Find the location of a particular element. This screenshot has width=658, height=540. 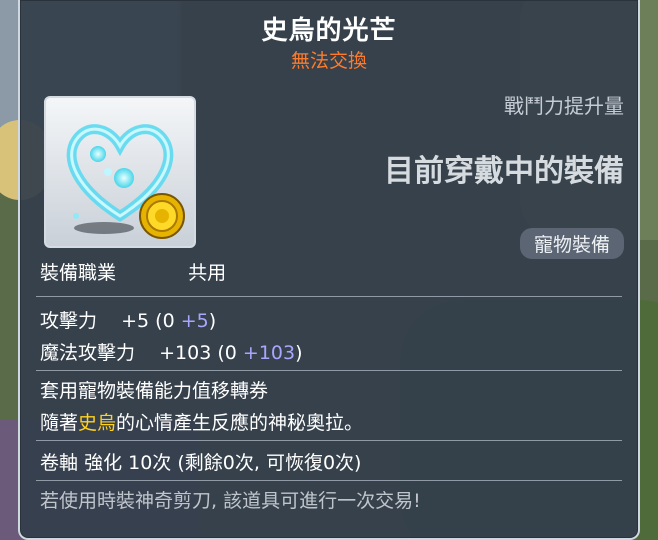

scroll-label: 卷軸 is located at coordinates (59, 463).